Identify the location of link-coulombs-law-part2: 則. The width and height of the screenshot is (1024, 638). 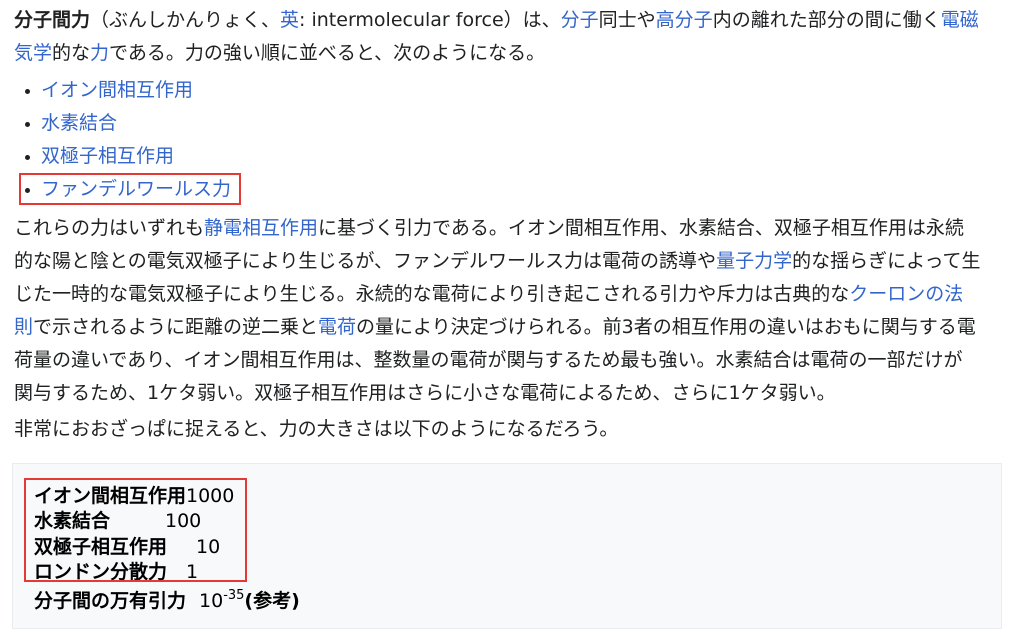
(23, 327).